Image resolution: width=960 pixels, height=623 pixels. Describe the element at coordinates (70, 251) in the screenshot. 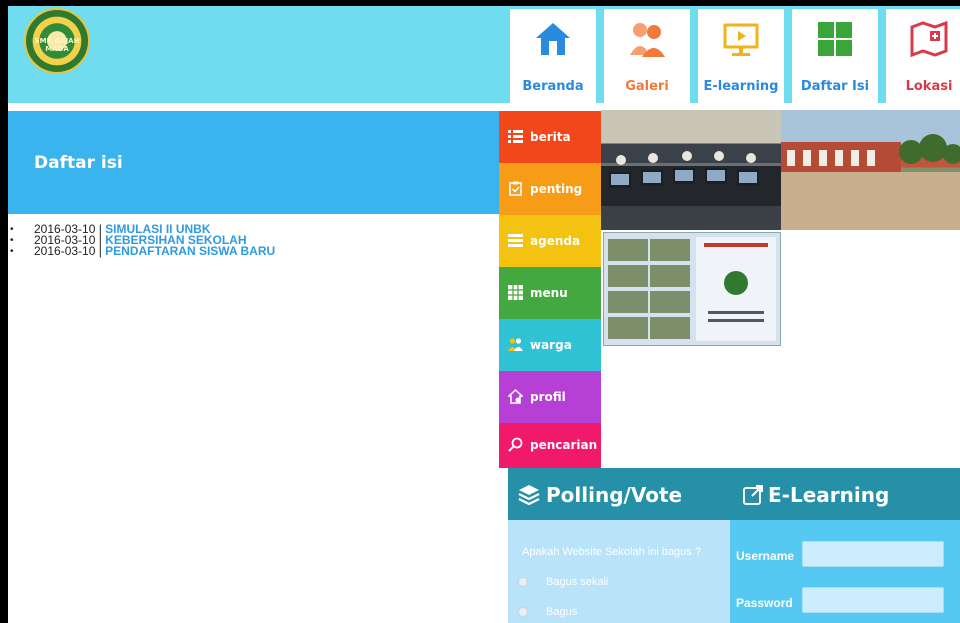

I see `news-date: 2016-03-10 |` at that location.